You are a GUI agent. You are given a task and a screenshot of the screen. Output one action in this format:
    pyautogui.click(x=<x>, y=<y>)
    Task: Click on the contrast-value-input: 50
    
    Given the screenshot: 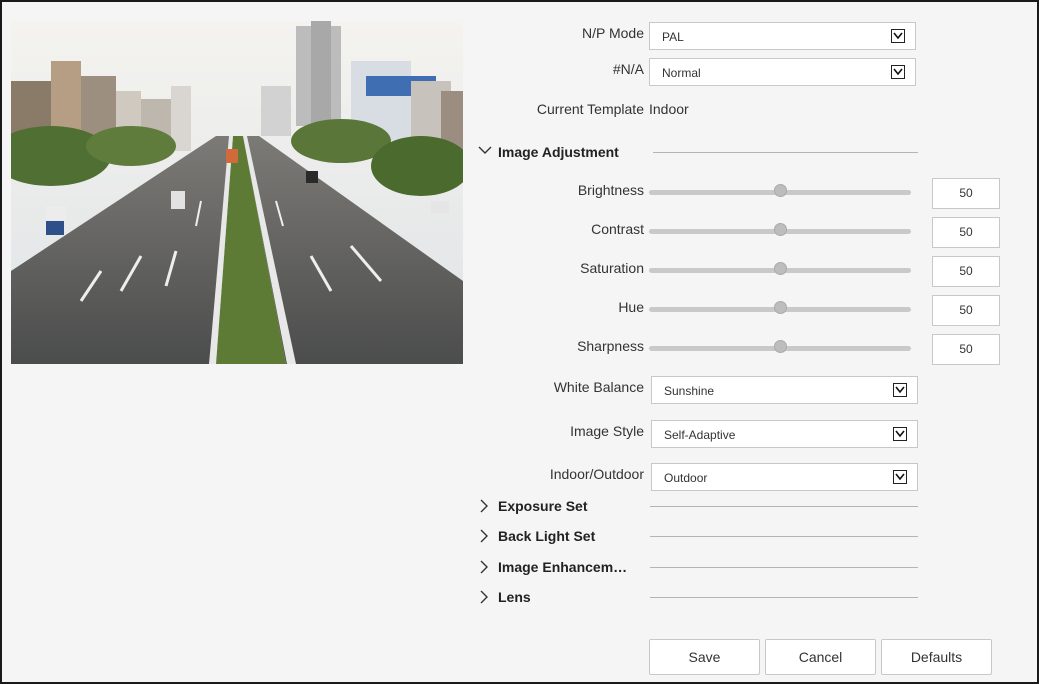 What is the action you would take?
    pyautogui.click(x=966, y=232)
    